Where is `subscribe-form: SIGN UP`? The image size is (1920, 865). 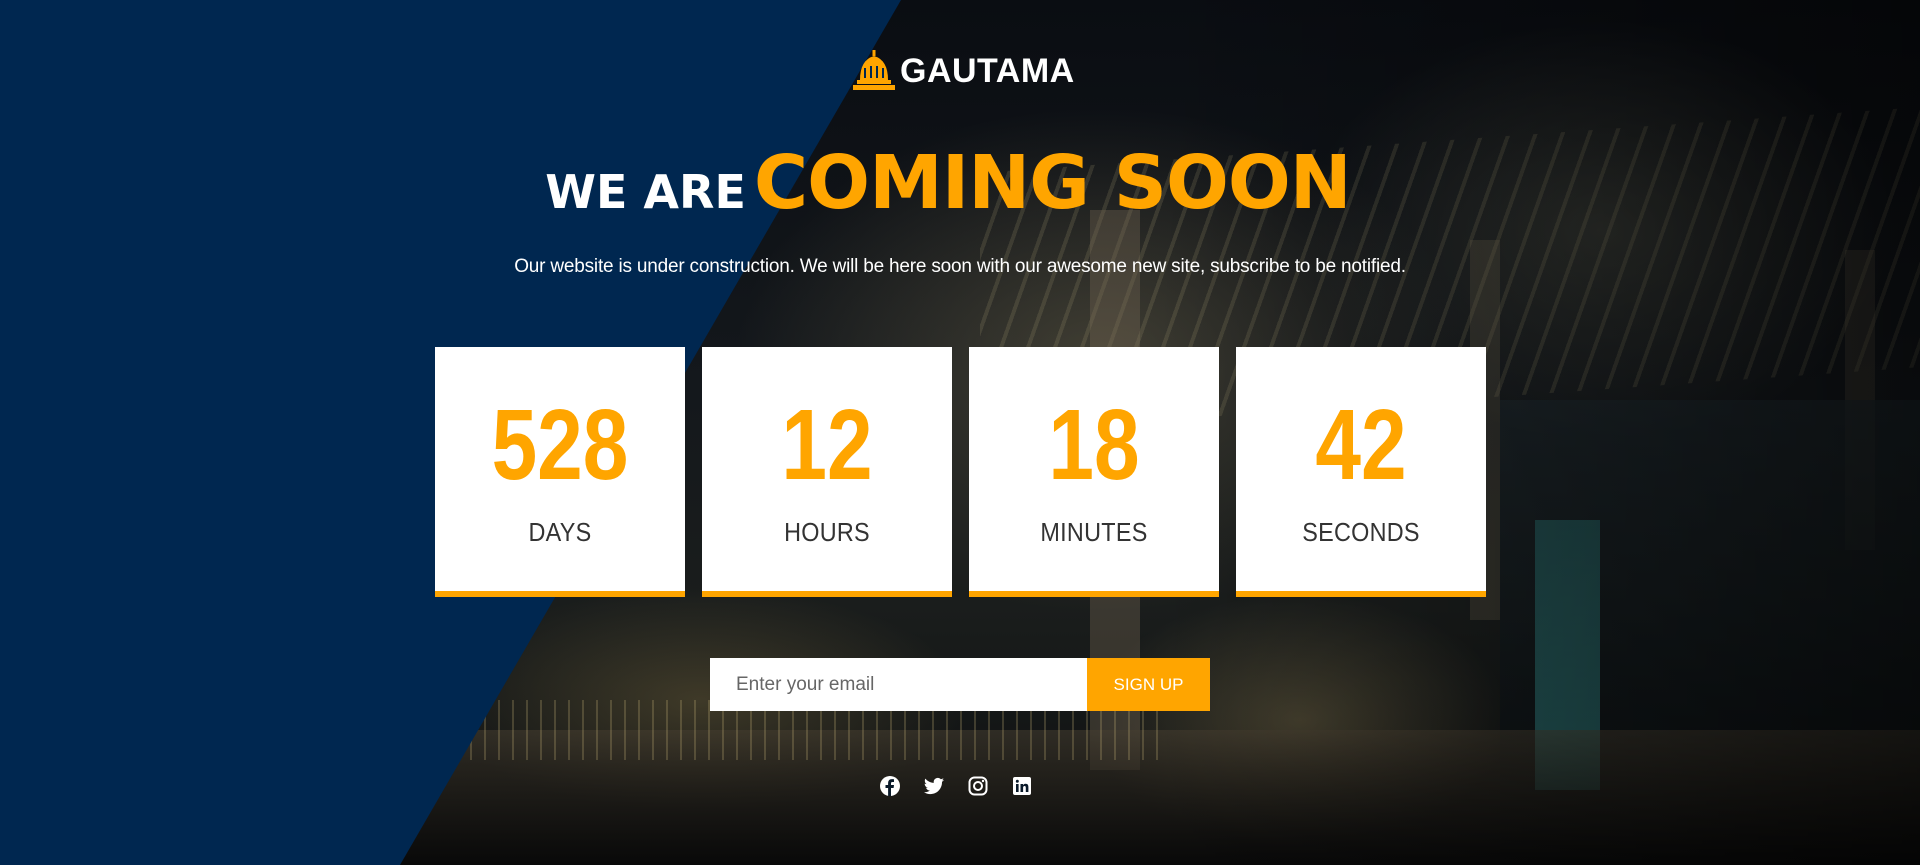
subscribe-form: SIGN UP is located at coordinates (960, 684).